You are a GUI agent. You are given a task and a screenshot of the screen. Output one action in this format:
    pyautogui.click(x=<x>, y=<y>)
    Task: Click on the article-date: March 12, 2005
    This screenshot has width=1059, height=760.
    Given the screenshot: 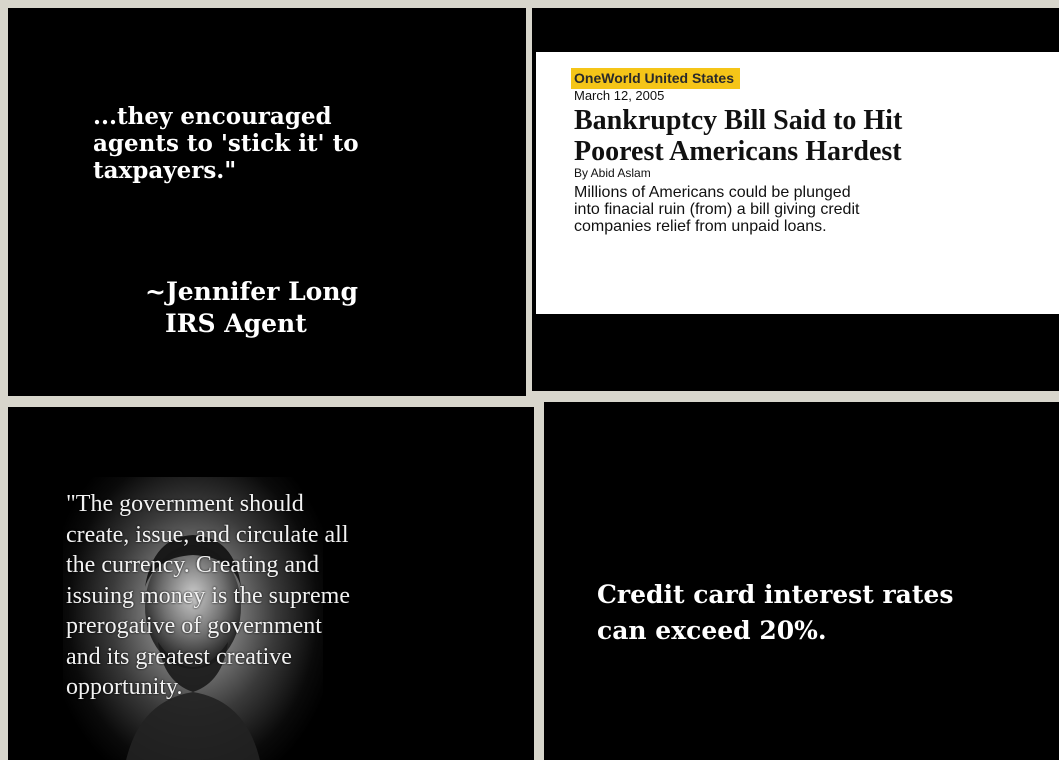 What is the action you would take?
    pyautogui.click(x=619, y=95)
    